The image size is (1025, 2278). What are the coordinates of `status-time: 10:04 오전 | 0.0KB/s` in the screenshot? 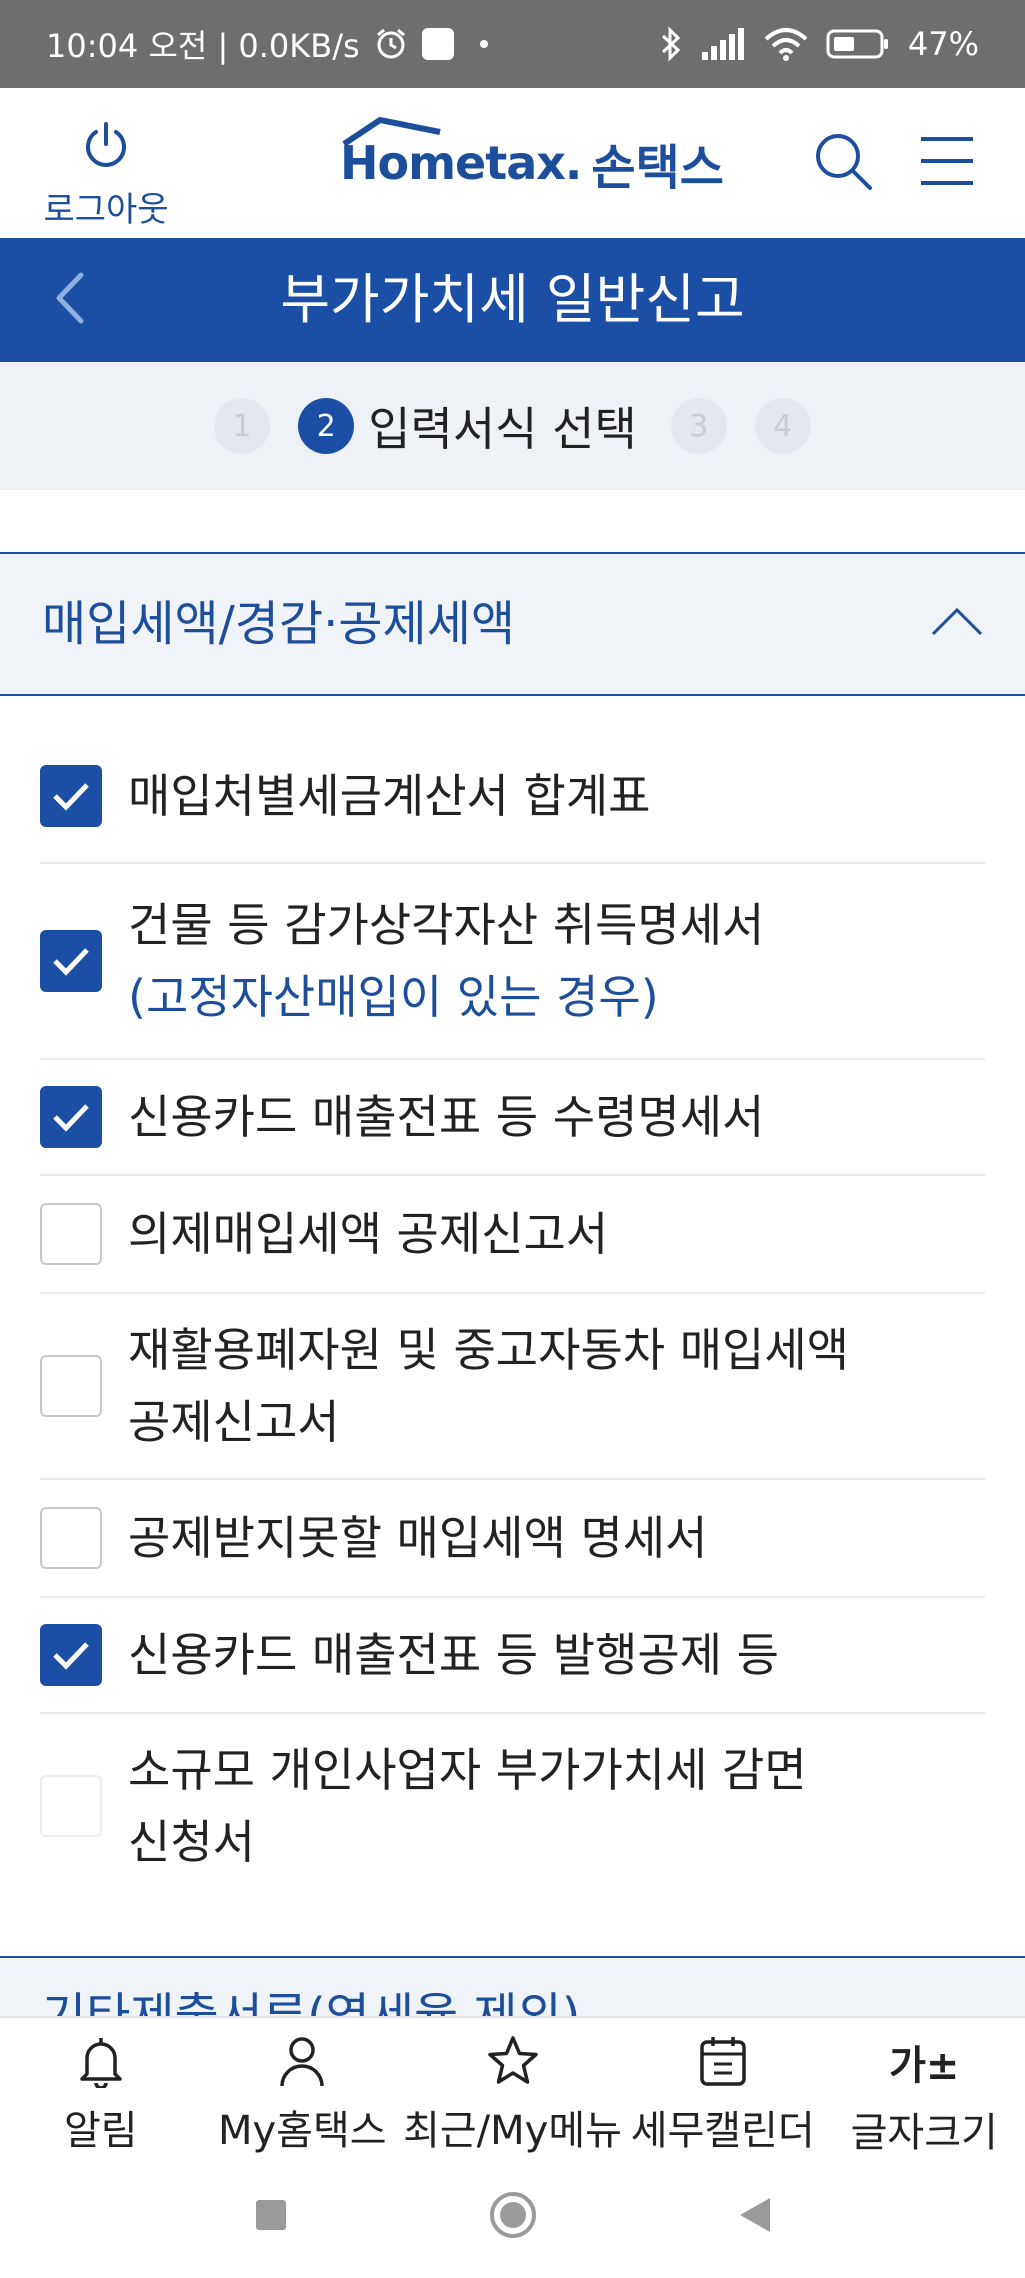 It's located at (203, 46).